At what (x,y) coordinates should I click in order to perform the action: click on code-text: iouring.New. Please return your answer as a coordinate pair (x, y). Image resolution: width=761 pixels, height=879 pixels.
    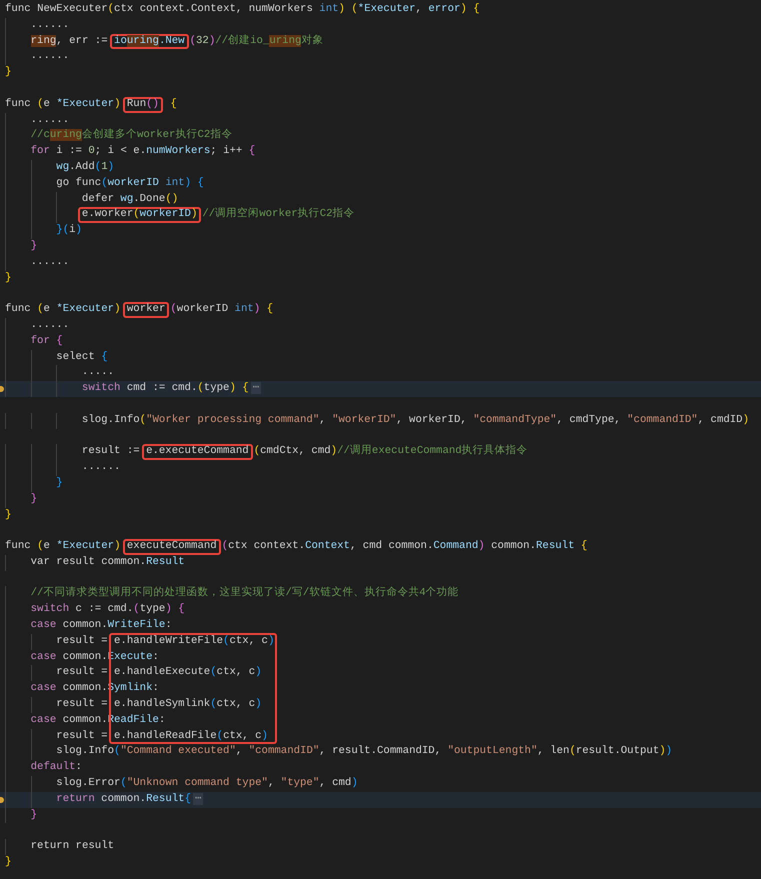
    Looking at the image, I should click on (149, 40).